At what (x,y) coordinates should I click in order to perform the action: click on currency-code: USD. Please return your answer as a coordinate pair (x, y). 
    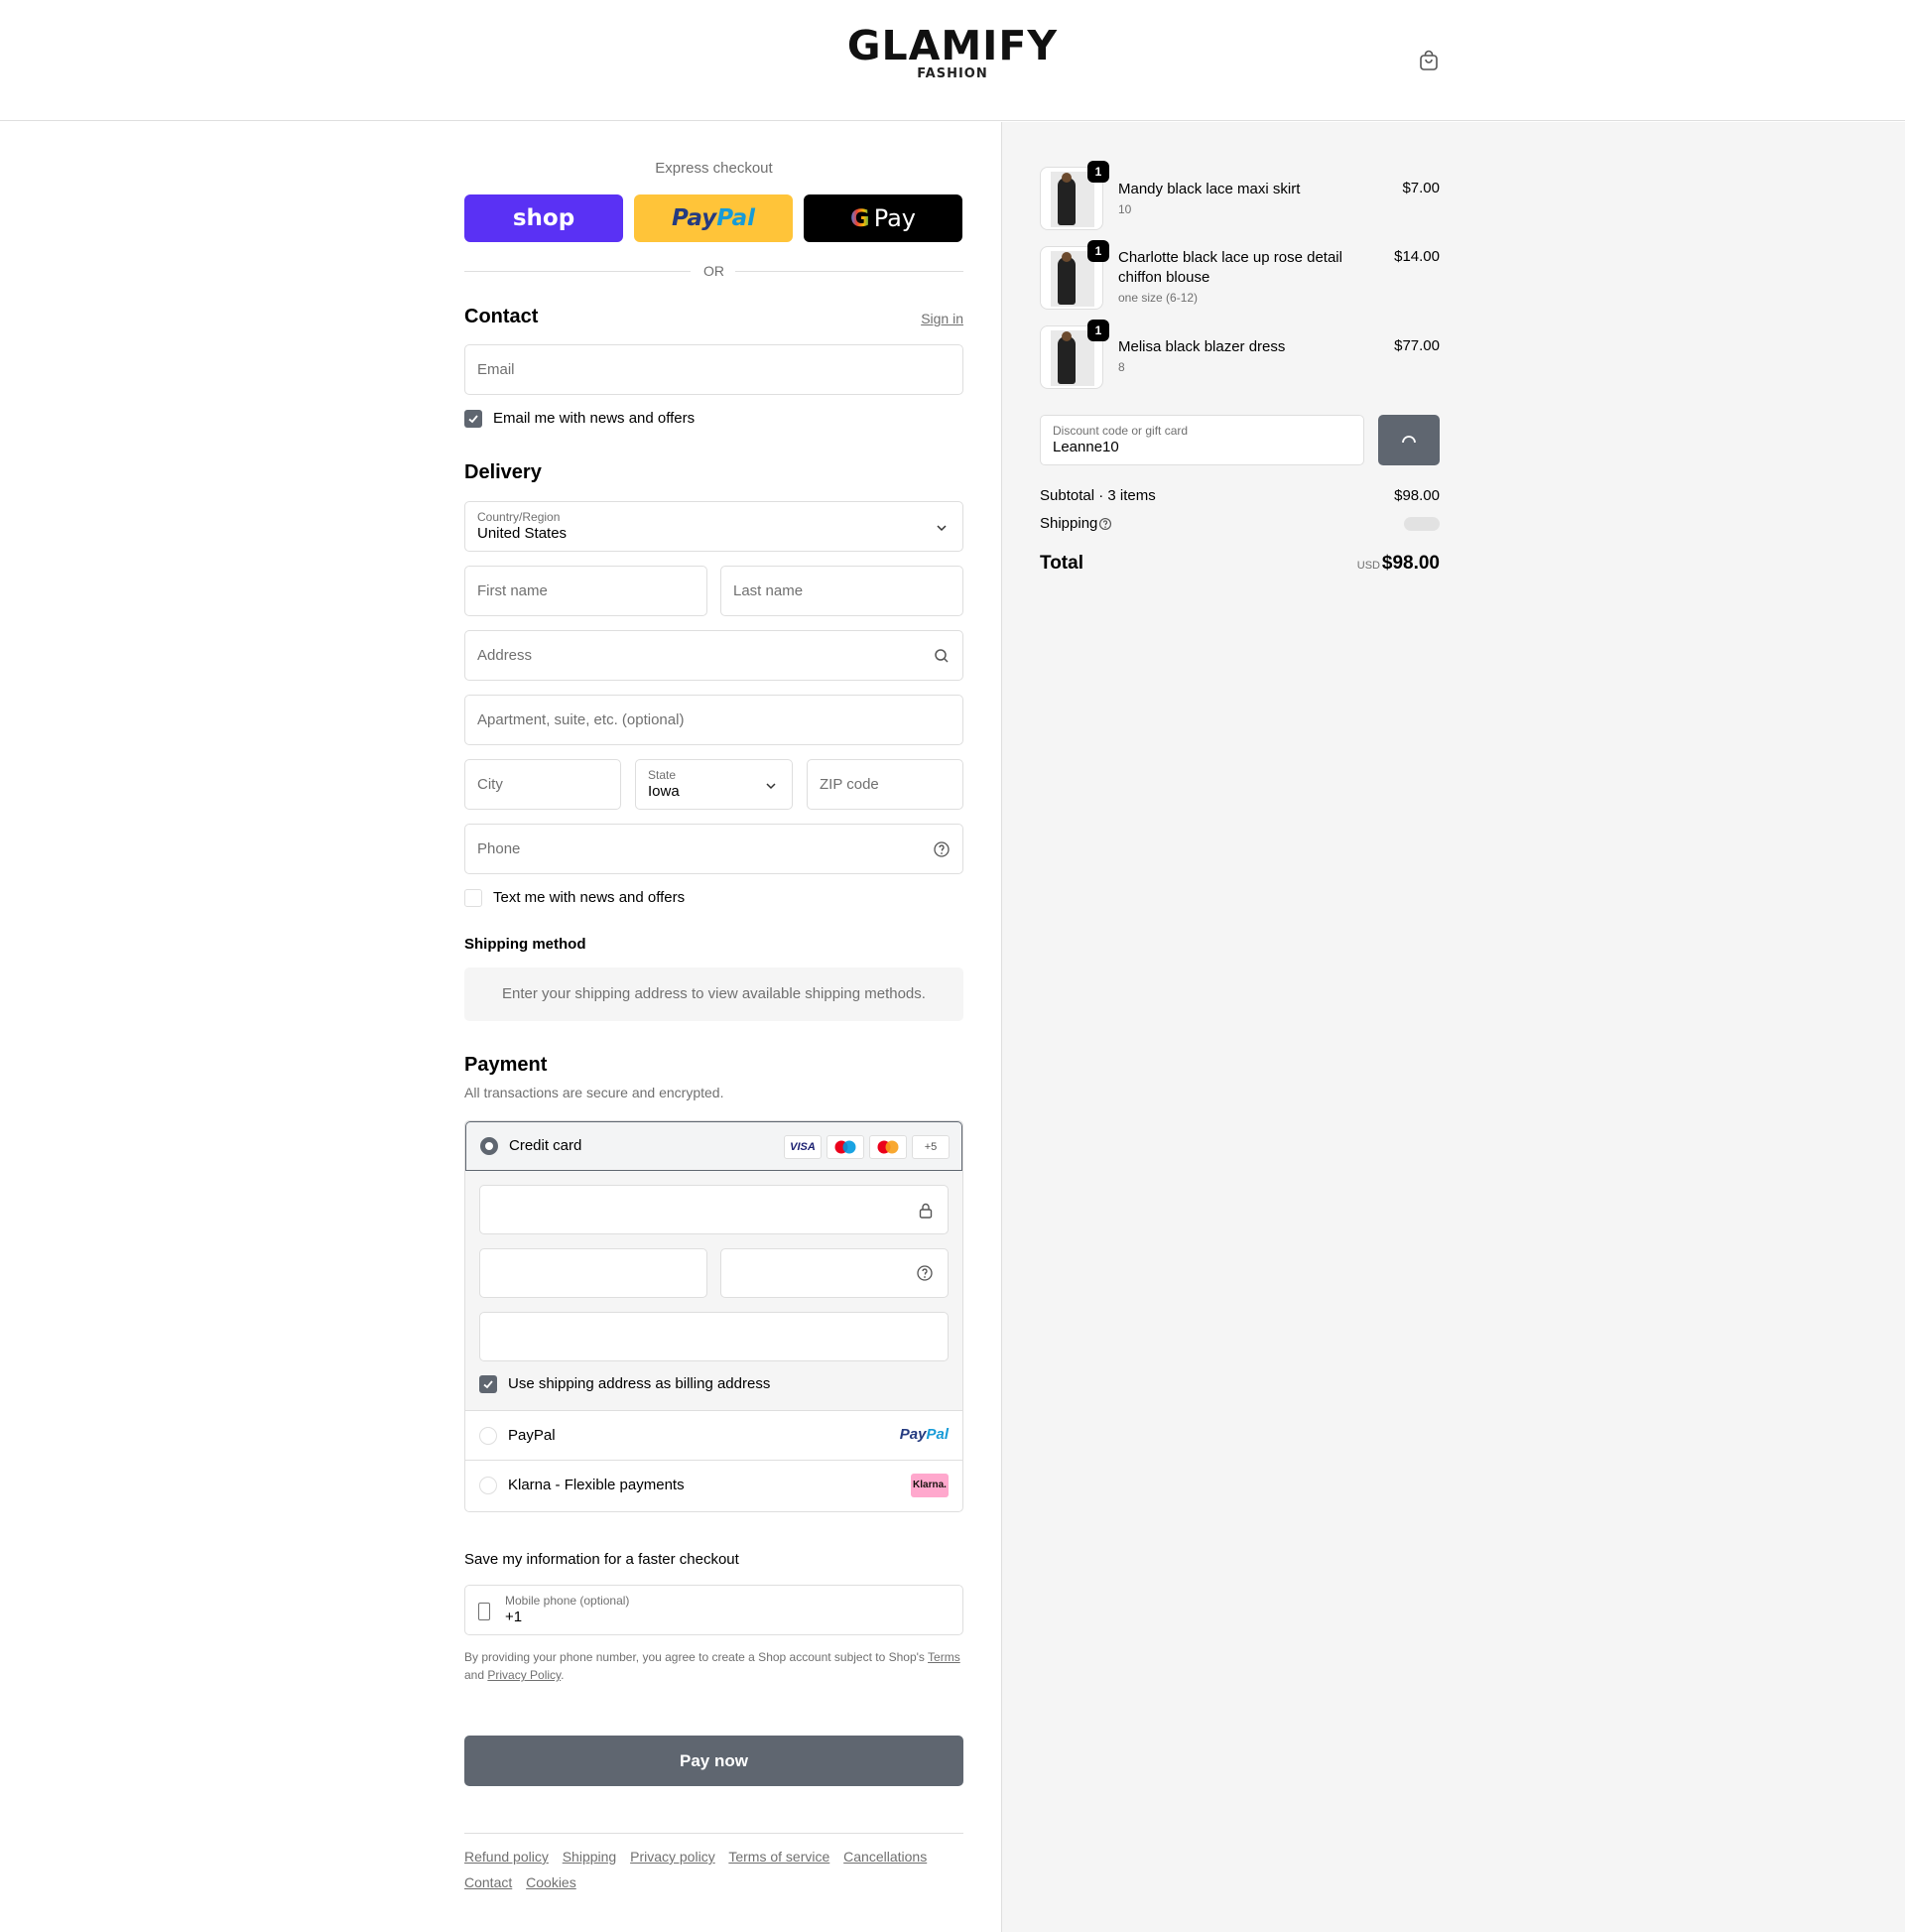
    Looking at the image, I should click on (1368, 566).